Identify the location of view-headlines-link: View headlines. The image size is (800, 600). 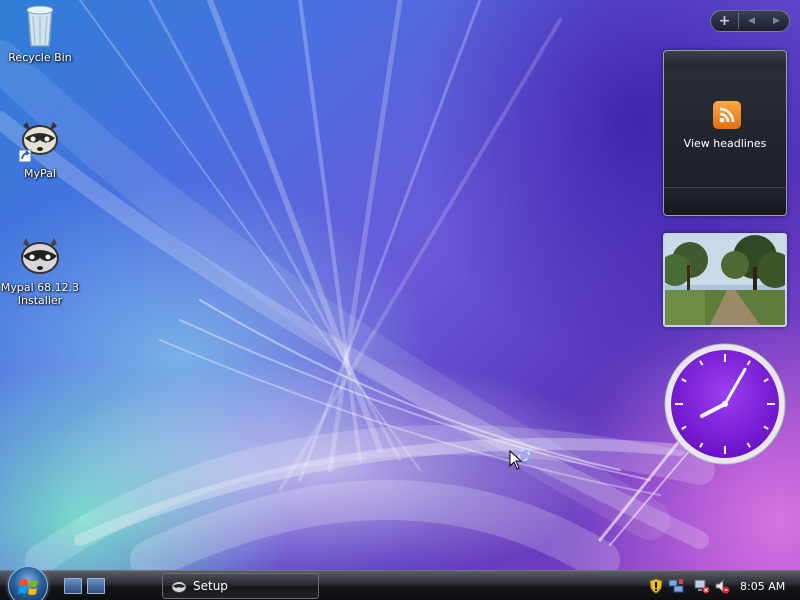
(725, 143).